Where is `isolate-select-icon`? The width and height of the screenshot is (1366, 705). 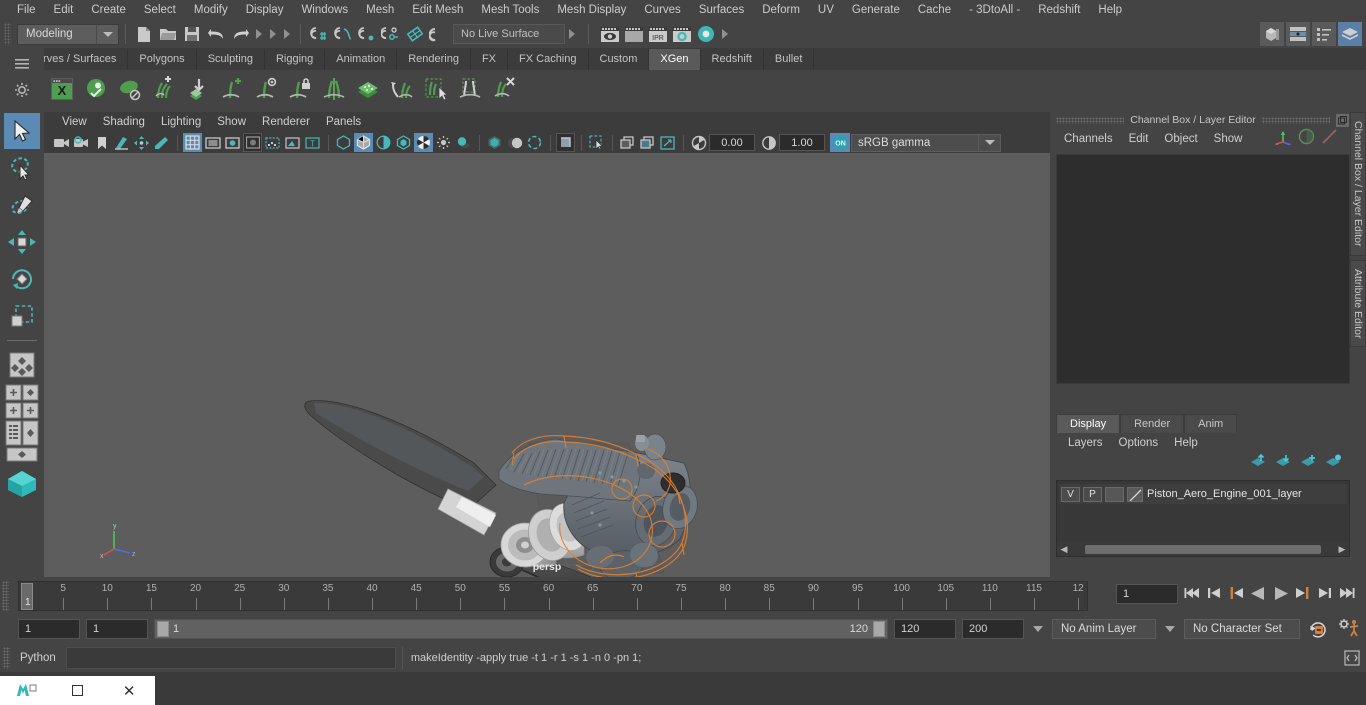 isolate-select-icon is located at coordinates (534, 142).